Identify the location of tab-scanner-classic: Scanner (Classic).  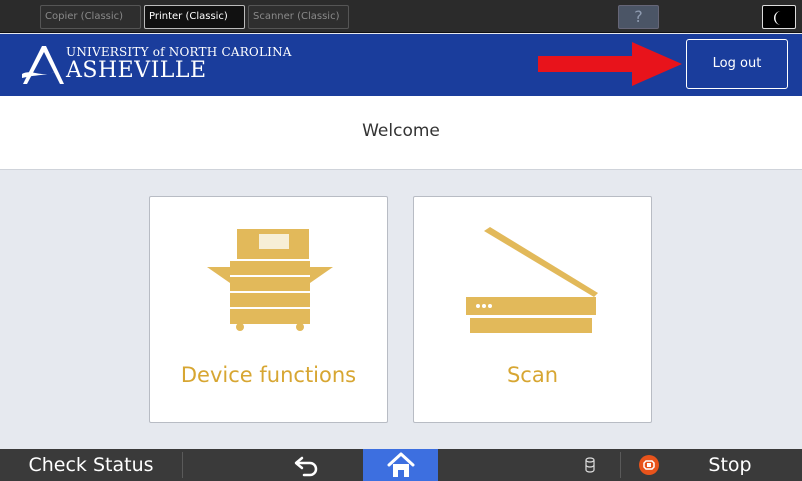
(298, 17).